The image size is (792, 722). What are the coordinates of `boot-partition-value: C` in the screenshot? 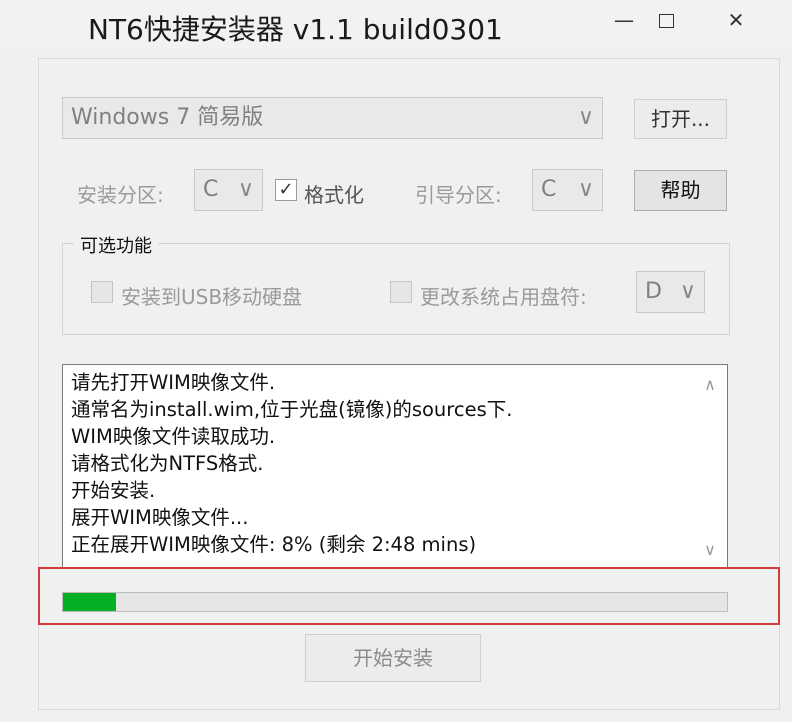 It's located at (549, 189).